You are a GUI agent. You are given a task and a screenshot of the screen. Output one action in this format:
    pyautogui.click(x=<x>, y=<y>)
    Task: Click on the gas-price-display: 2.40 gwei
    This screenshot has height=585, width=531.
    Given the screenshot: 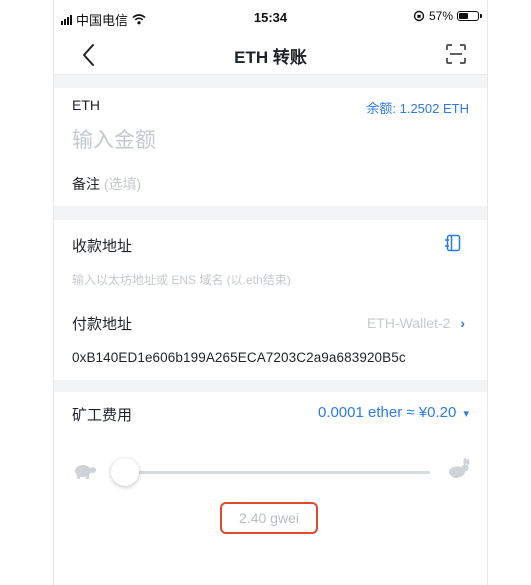 What is the action you would take?
    pyautogui.click(x=269, y=518)
    